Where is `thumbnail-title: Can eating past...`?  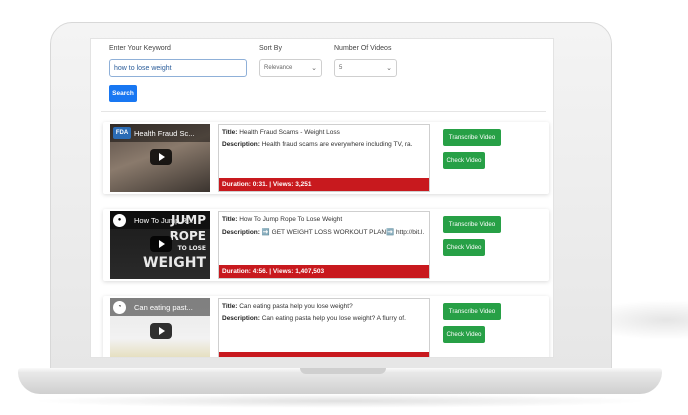 thumbnail-title: Can eating past... is located at coordinates (163, 307).